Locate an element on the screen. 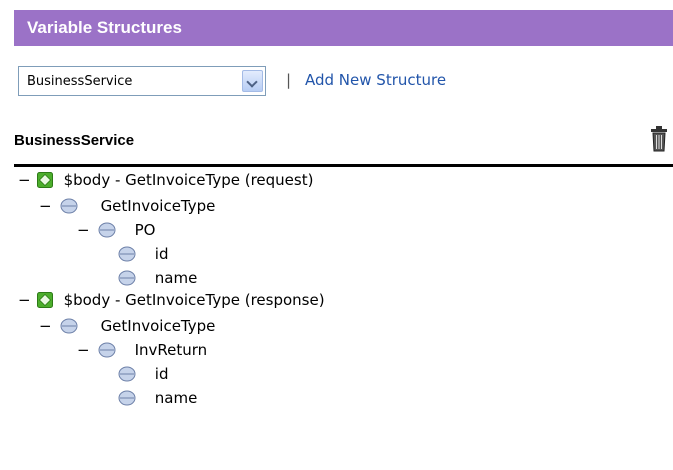 The height and width of the screenshot is (470, 673). add-new-structure-link: Add New Structure is located at coordinates (375, 80).